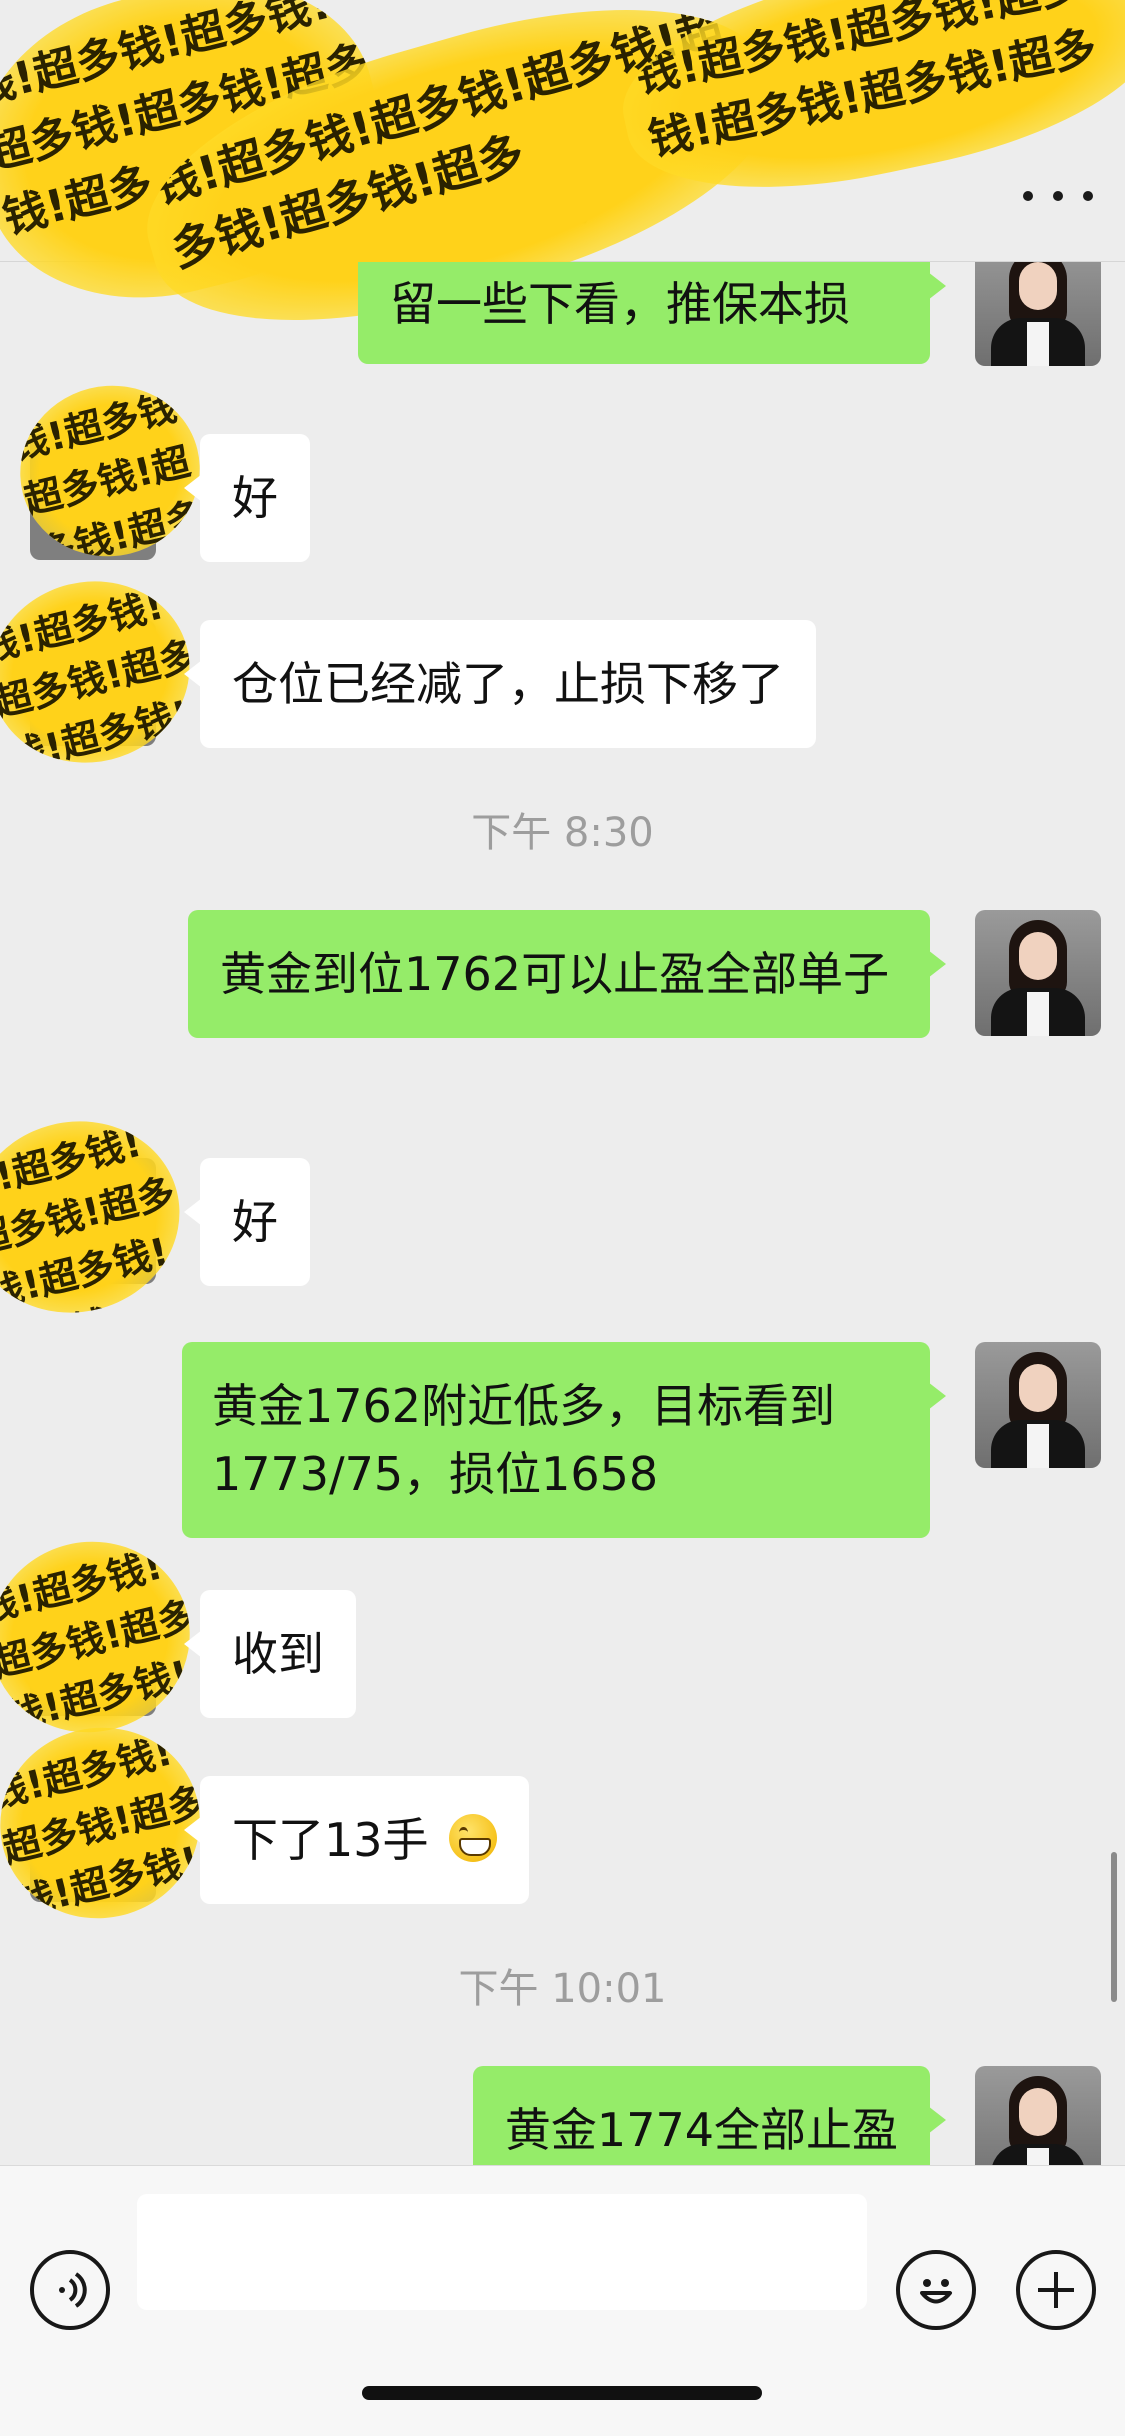 This screenshot has height=2436, width=1125. I want to click on incoming-message: 收到, so click(270, 1654).